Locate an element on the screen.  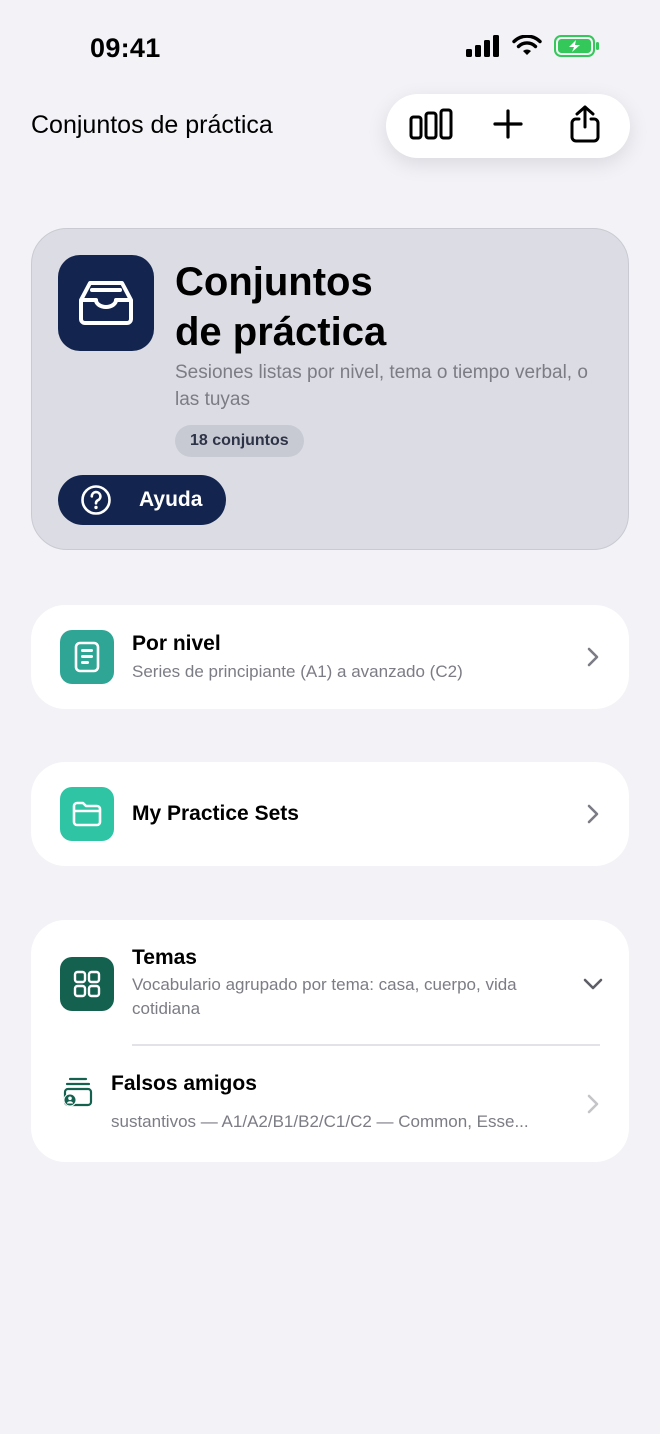
status-icons is located at coordinates (533, 48).